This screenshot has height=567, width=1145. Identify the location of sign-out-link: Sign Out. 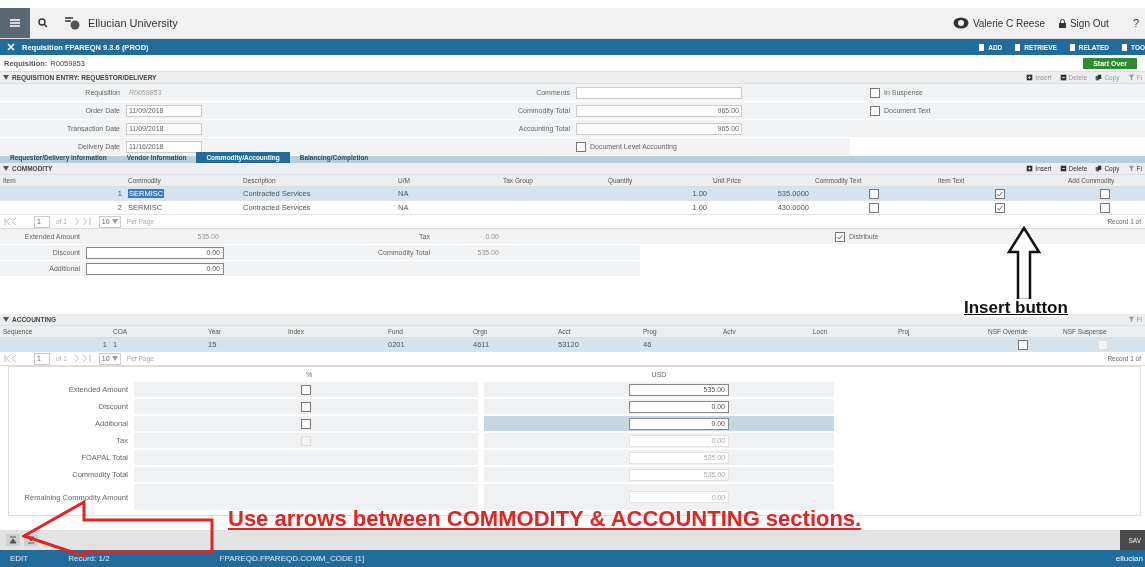
(1083, 23).